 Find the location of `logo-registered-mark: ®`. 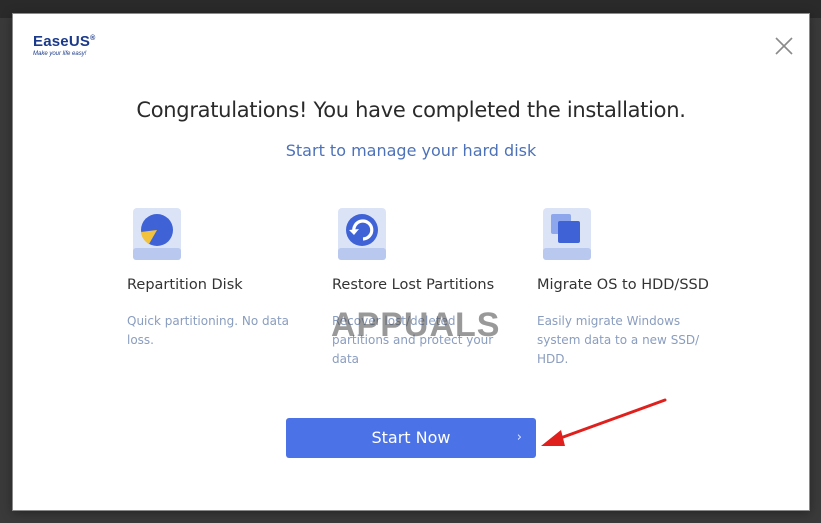

logo-registered-mark: ® is located at coordinates (93, 38).